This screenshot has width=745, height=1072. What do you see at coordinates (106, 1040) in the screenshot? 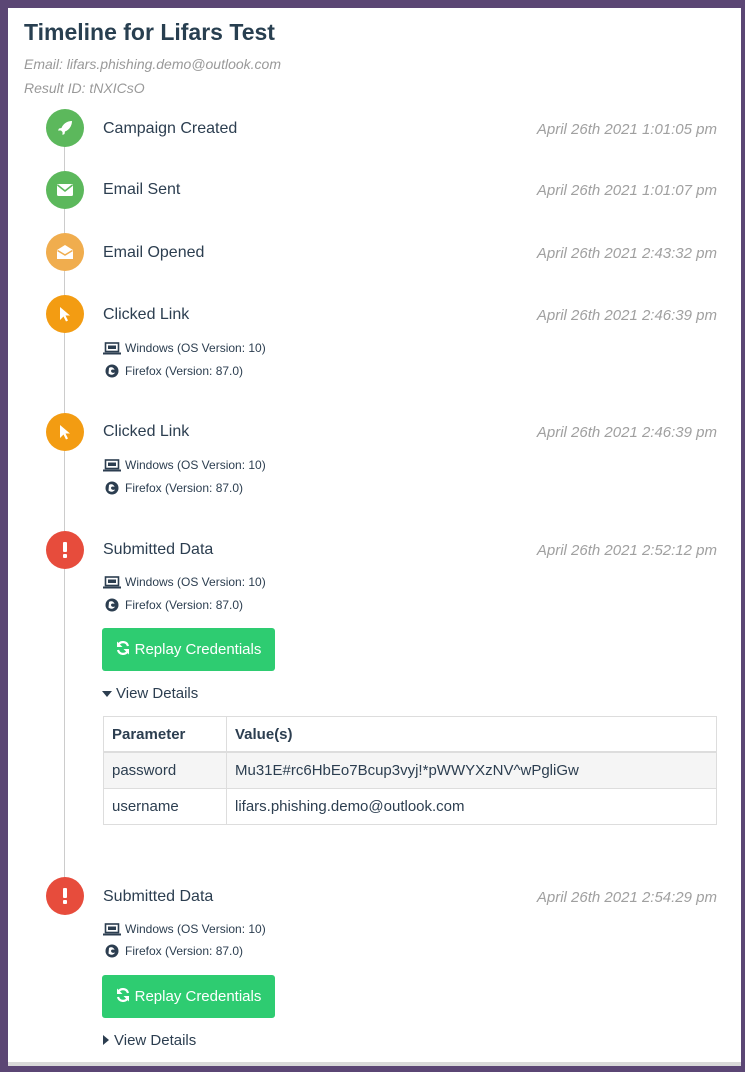
I see `caret-right-icon` at bounding box center [106, 1040].